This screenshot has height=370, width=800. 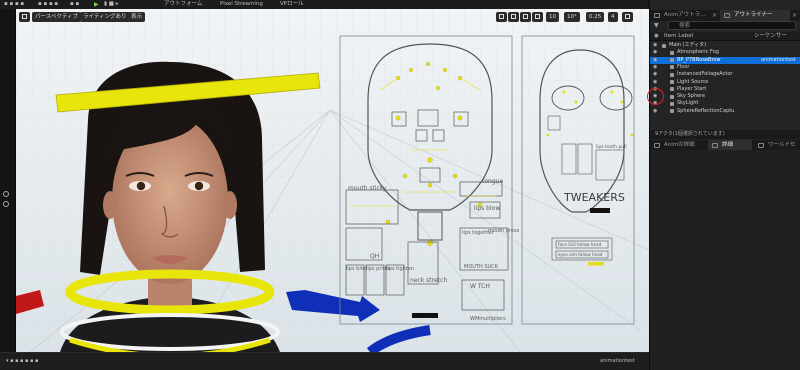 I want to click on toolbar-item-pixel-streaming: Pixel Streaming, so click(x=241, y=4).